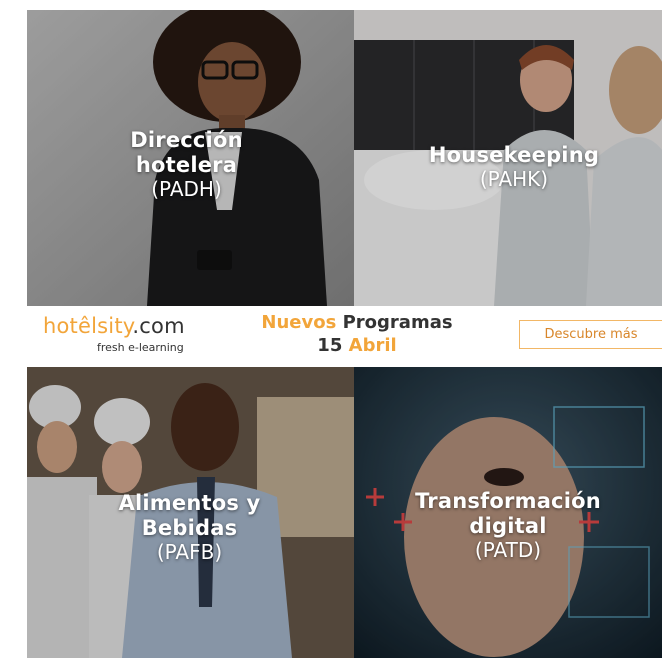  What do you see at coordinates (508, 549) in the screenshot?
I see `tile-code: (PATD)` at bounding box center [508, 549].